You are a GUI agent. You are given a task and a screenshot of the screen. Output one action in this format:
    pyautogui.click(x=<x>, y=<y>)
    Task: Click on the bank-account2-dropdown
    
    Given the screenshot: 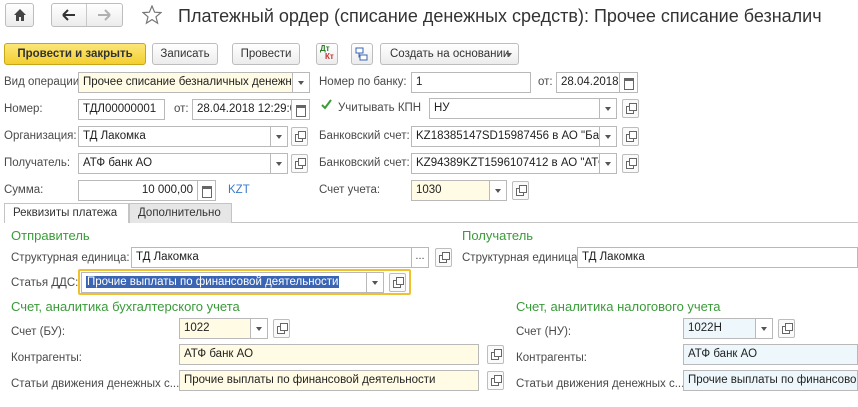 What is the action you would take?
    pyautogui.click(x=608, y=163)
    